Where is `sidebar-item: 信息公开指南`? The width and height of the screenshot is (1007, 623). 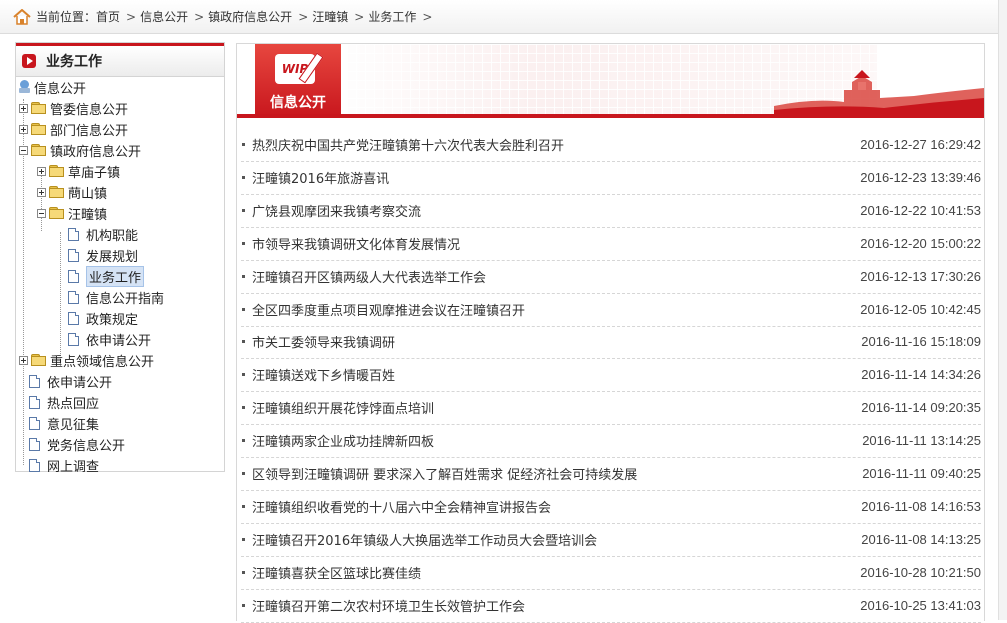
sidebar-item: 信息公开指南 is located at coordinates (116, 297).